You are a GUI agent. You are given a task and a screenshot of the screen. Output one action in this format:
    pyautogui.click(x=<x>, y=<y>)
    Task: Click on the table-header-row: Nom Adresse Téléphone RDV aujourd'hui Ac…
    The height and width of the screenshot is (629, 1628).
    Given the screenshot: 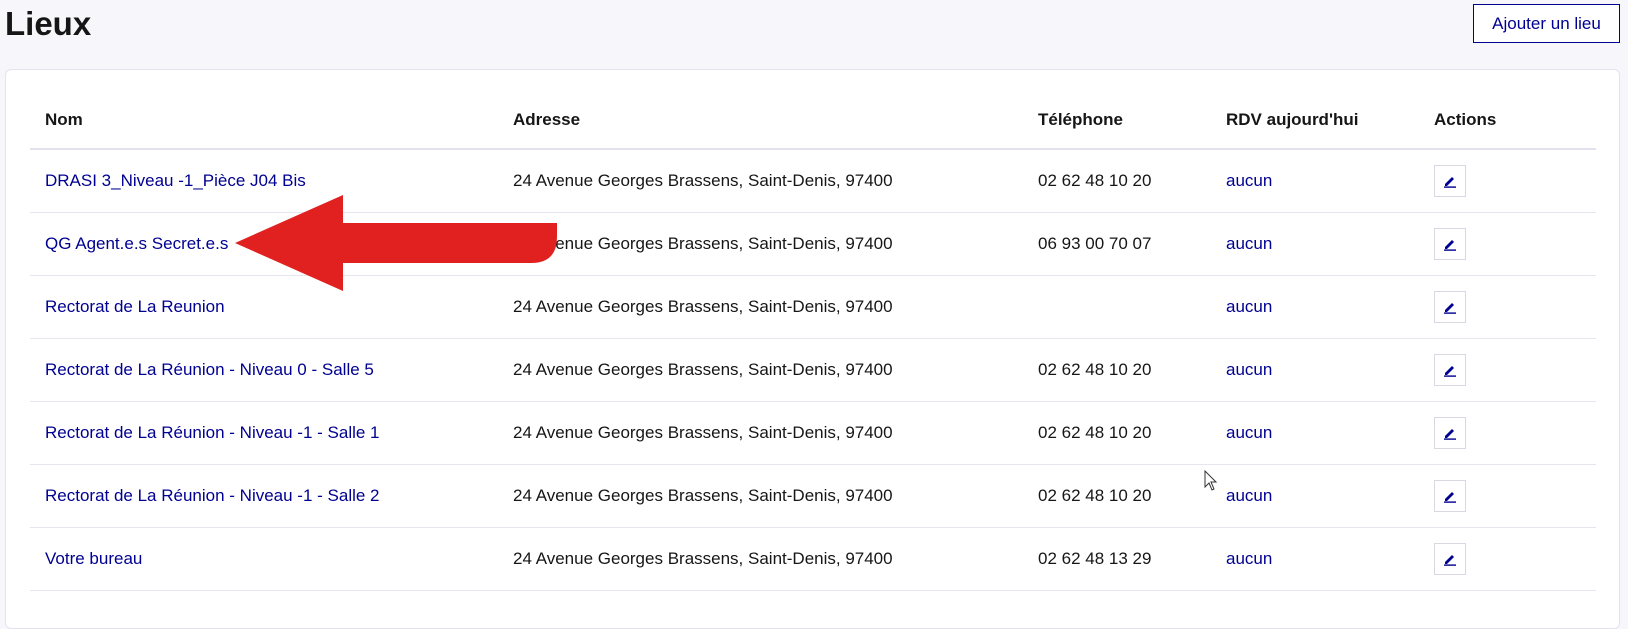 What is the action you would take?
    pyautogui.click(x=813, y=121)
    